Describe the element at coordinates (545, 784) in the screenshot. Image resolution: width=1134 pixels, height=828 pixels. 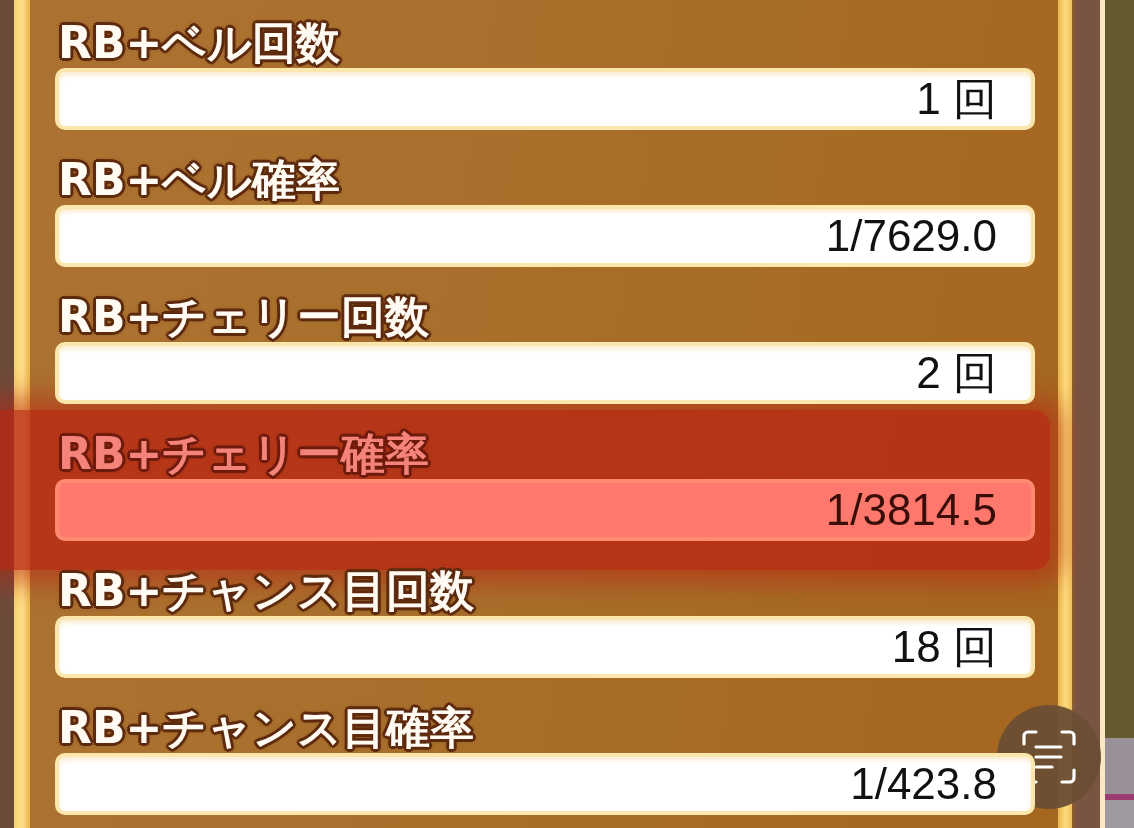
I see `value-display: 1/423.8` at that location.